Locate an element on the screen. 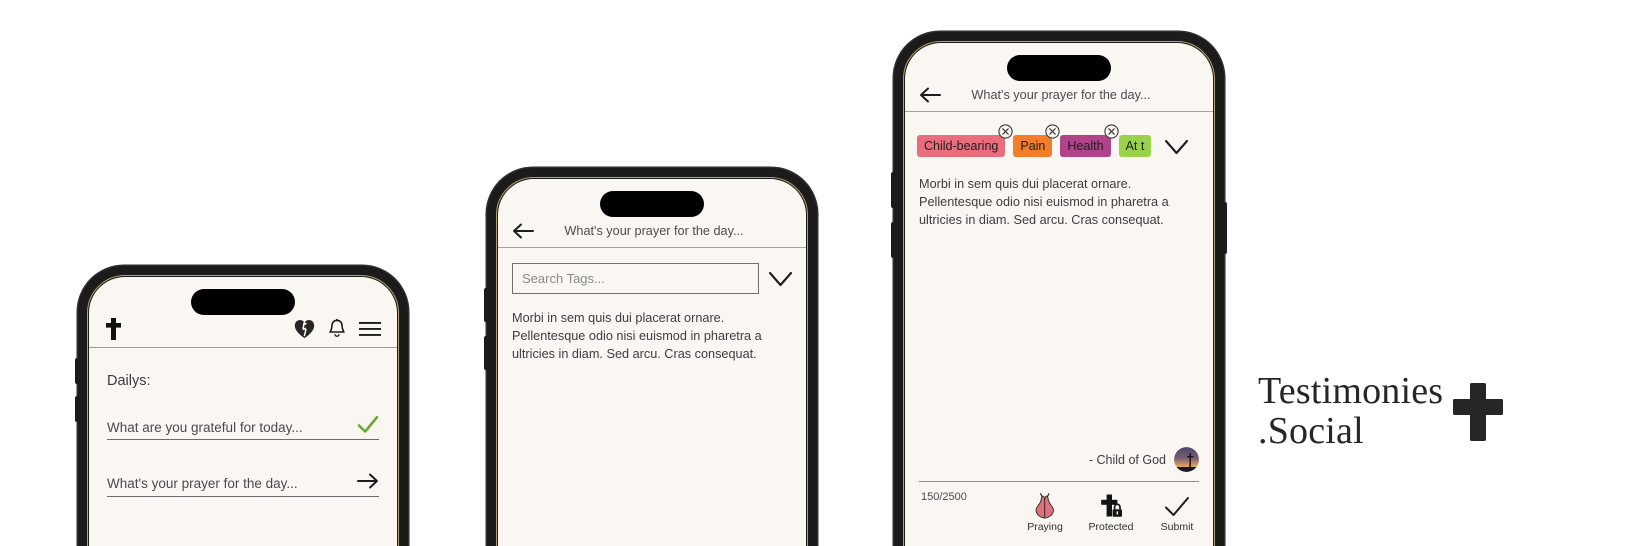  tag-chip: Health is located at coordinates (1089, 140).